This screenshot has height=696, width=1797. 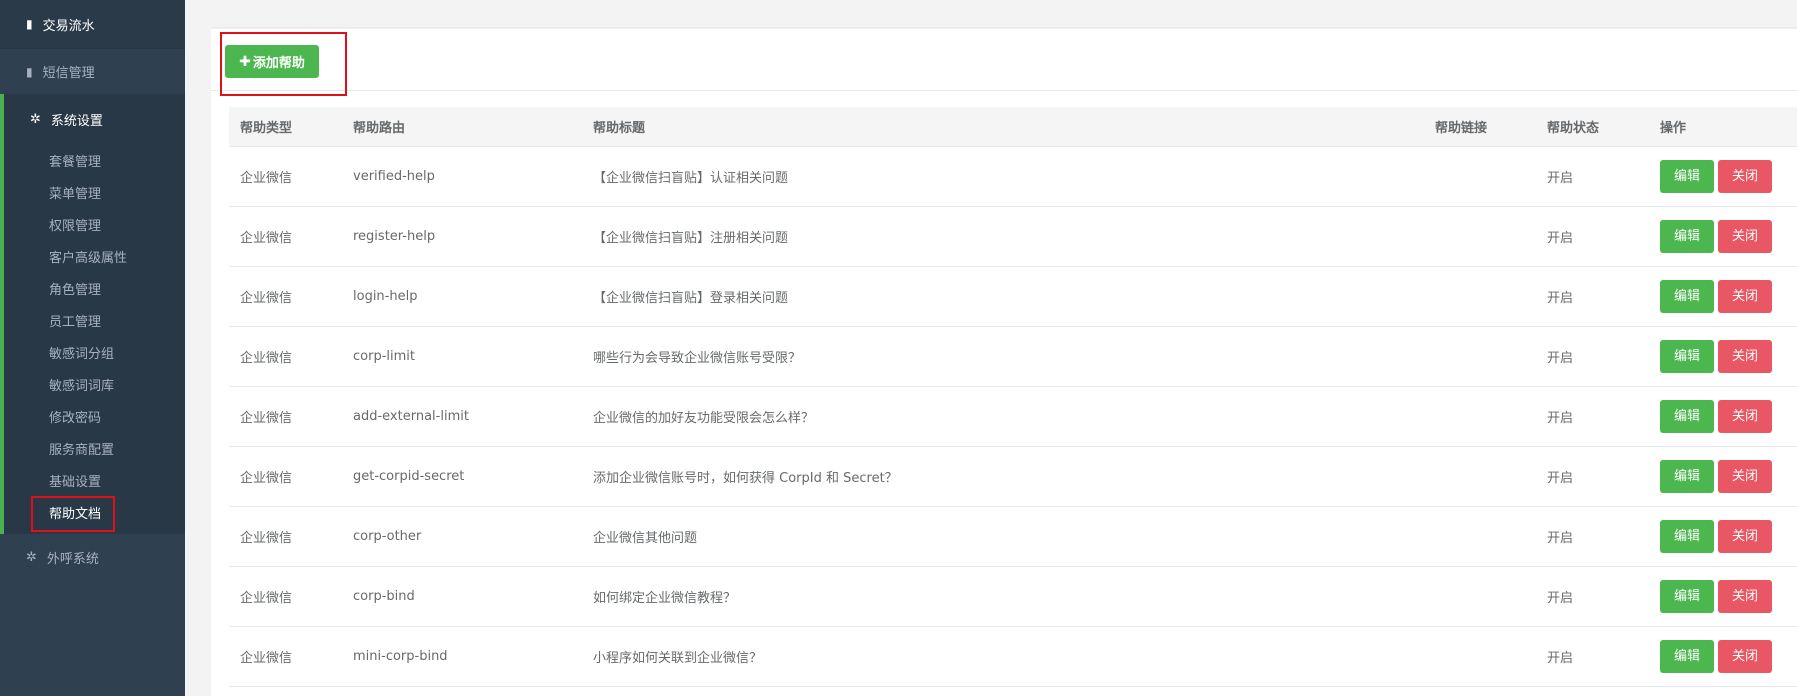 What do you see at coordinates (1003, 416) in the screenshot?
I see `cell-title: 企业微信的加好友功能受限会怎么样？` at bounding box center [1003, 416].